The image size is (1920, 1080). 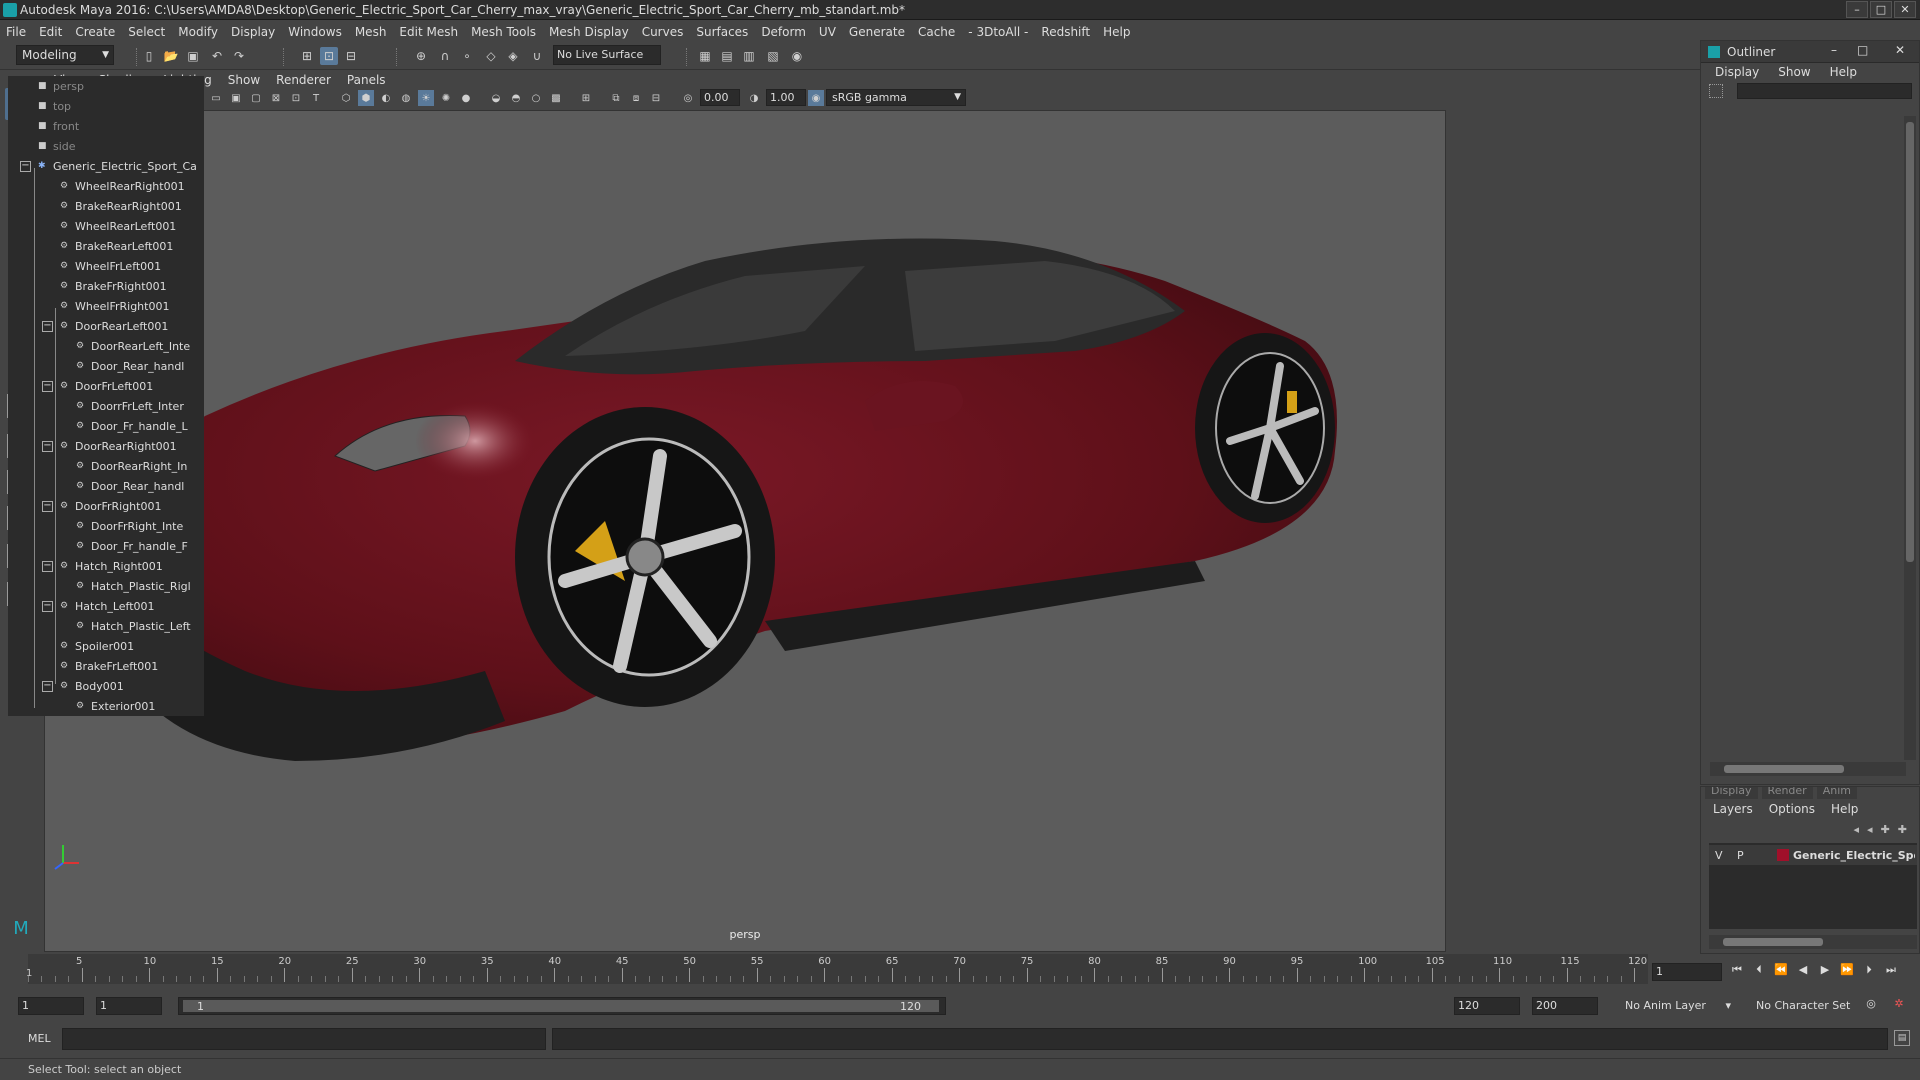 I want to click on layer-tab-render: Render, so click(x=1787, y=793).